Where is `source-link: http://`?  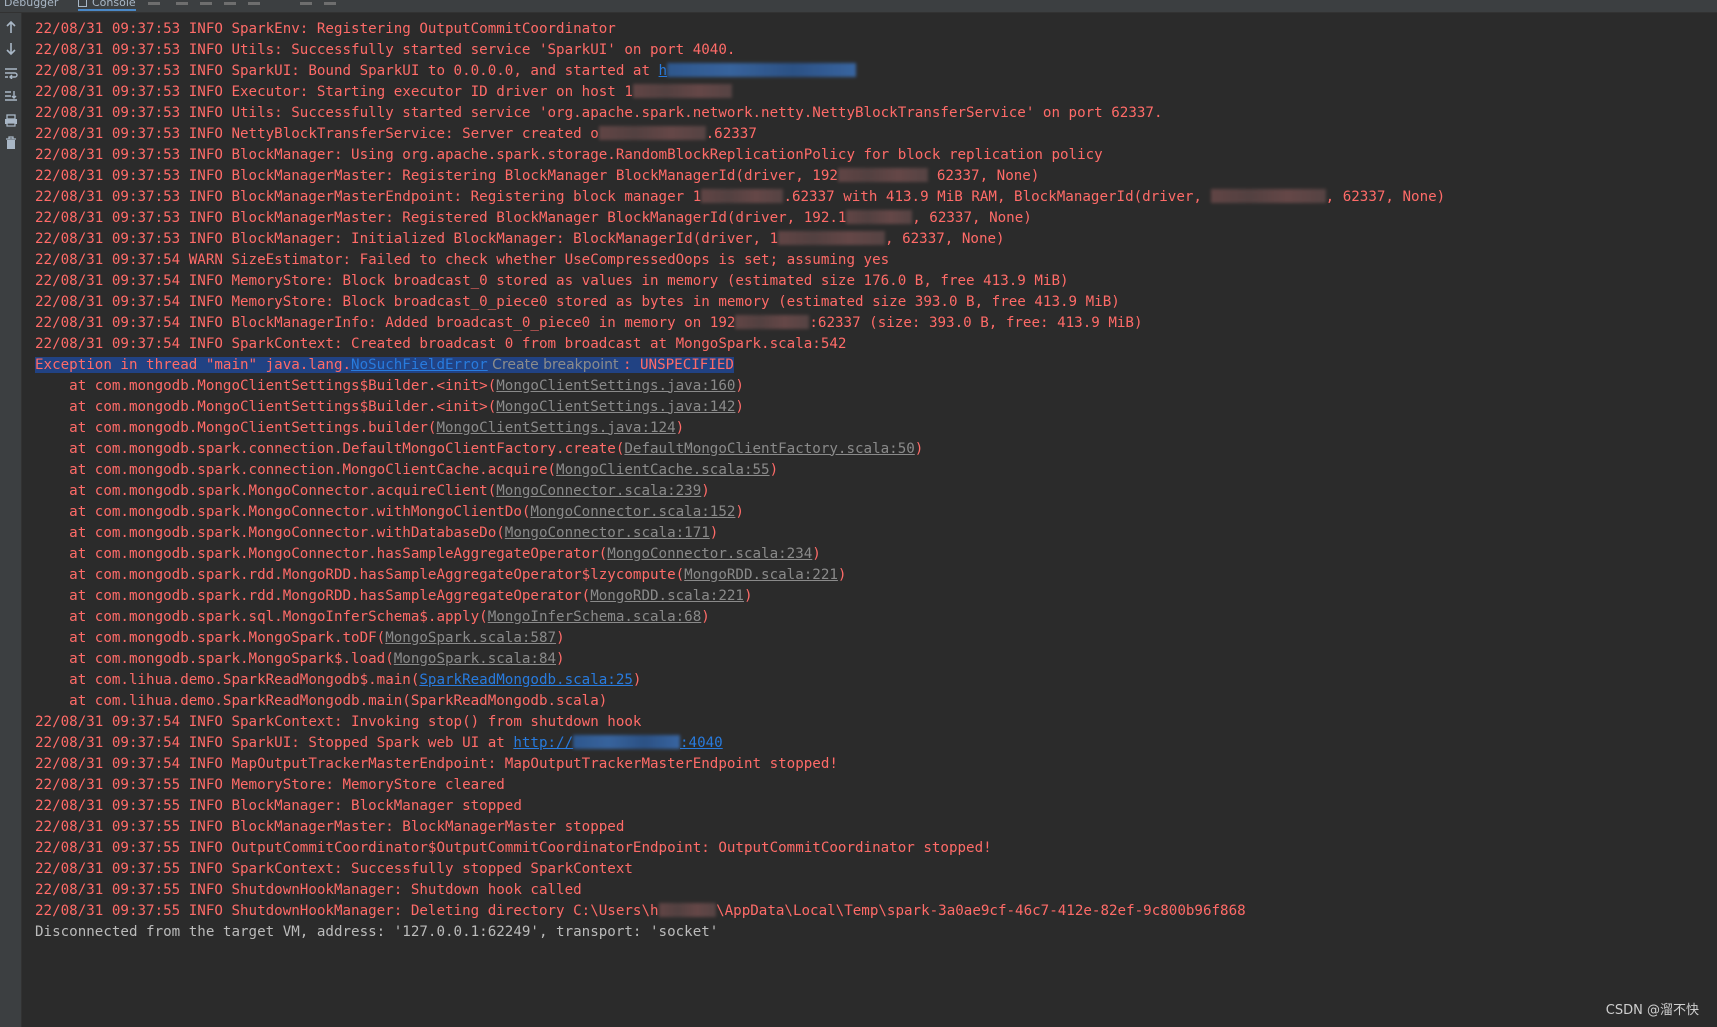
source-link: http:// is located at coordinates (543, 743).